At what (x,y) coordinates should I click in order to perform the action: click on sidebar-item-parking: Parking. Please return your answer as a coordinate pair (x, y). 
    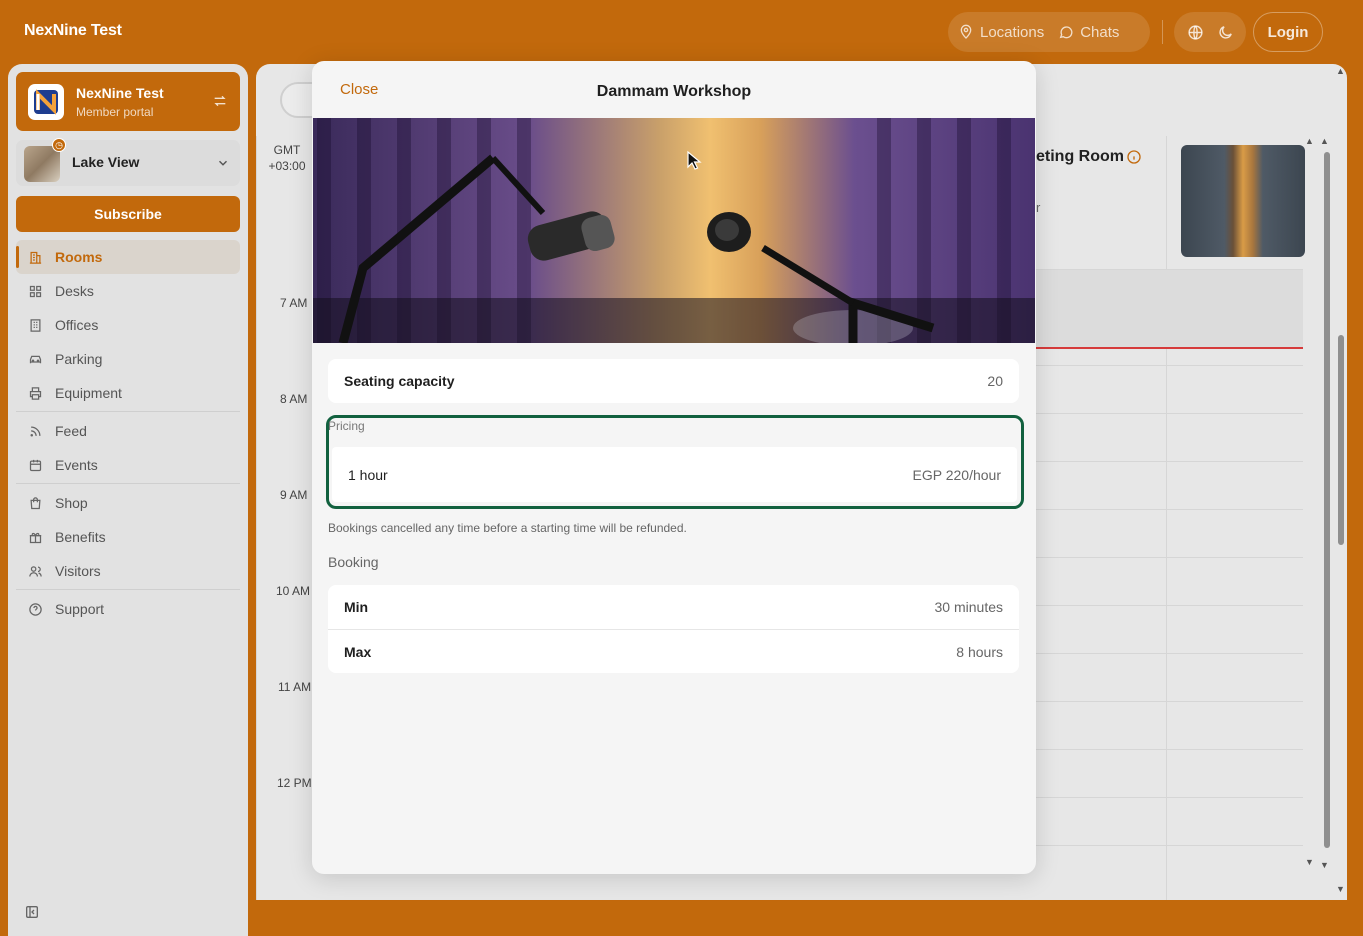
    Looking at the image, I should click on (128, 359).